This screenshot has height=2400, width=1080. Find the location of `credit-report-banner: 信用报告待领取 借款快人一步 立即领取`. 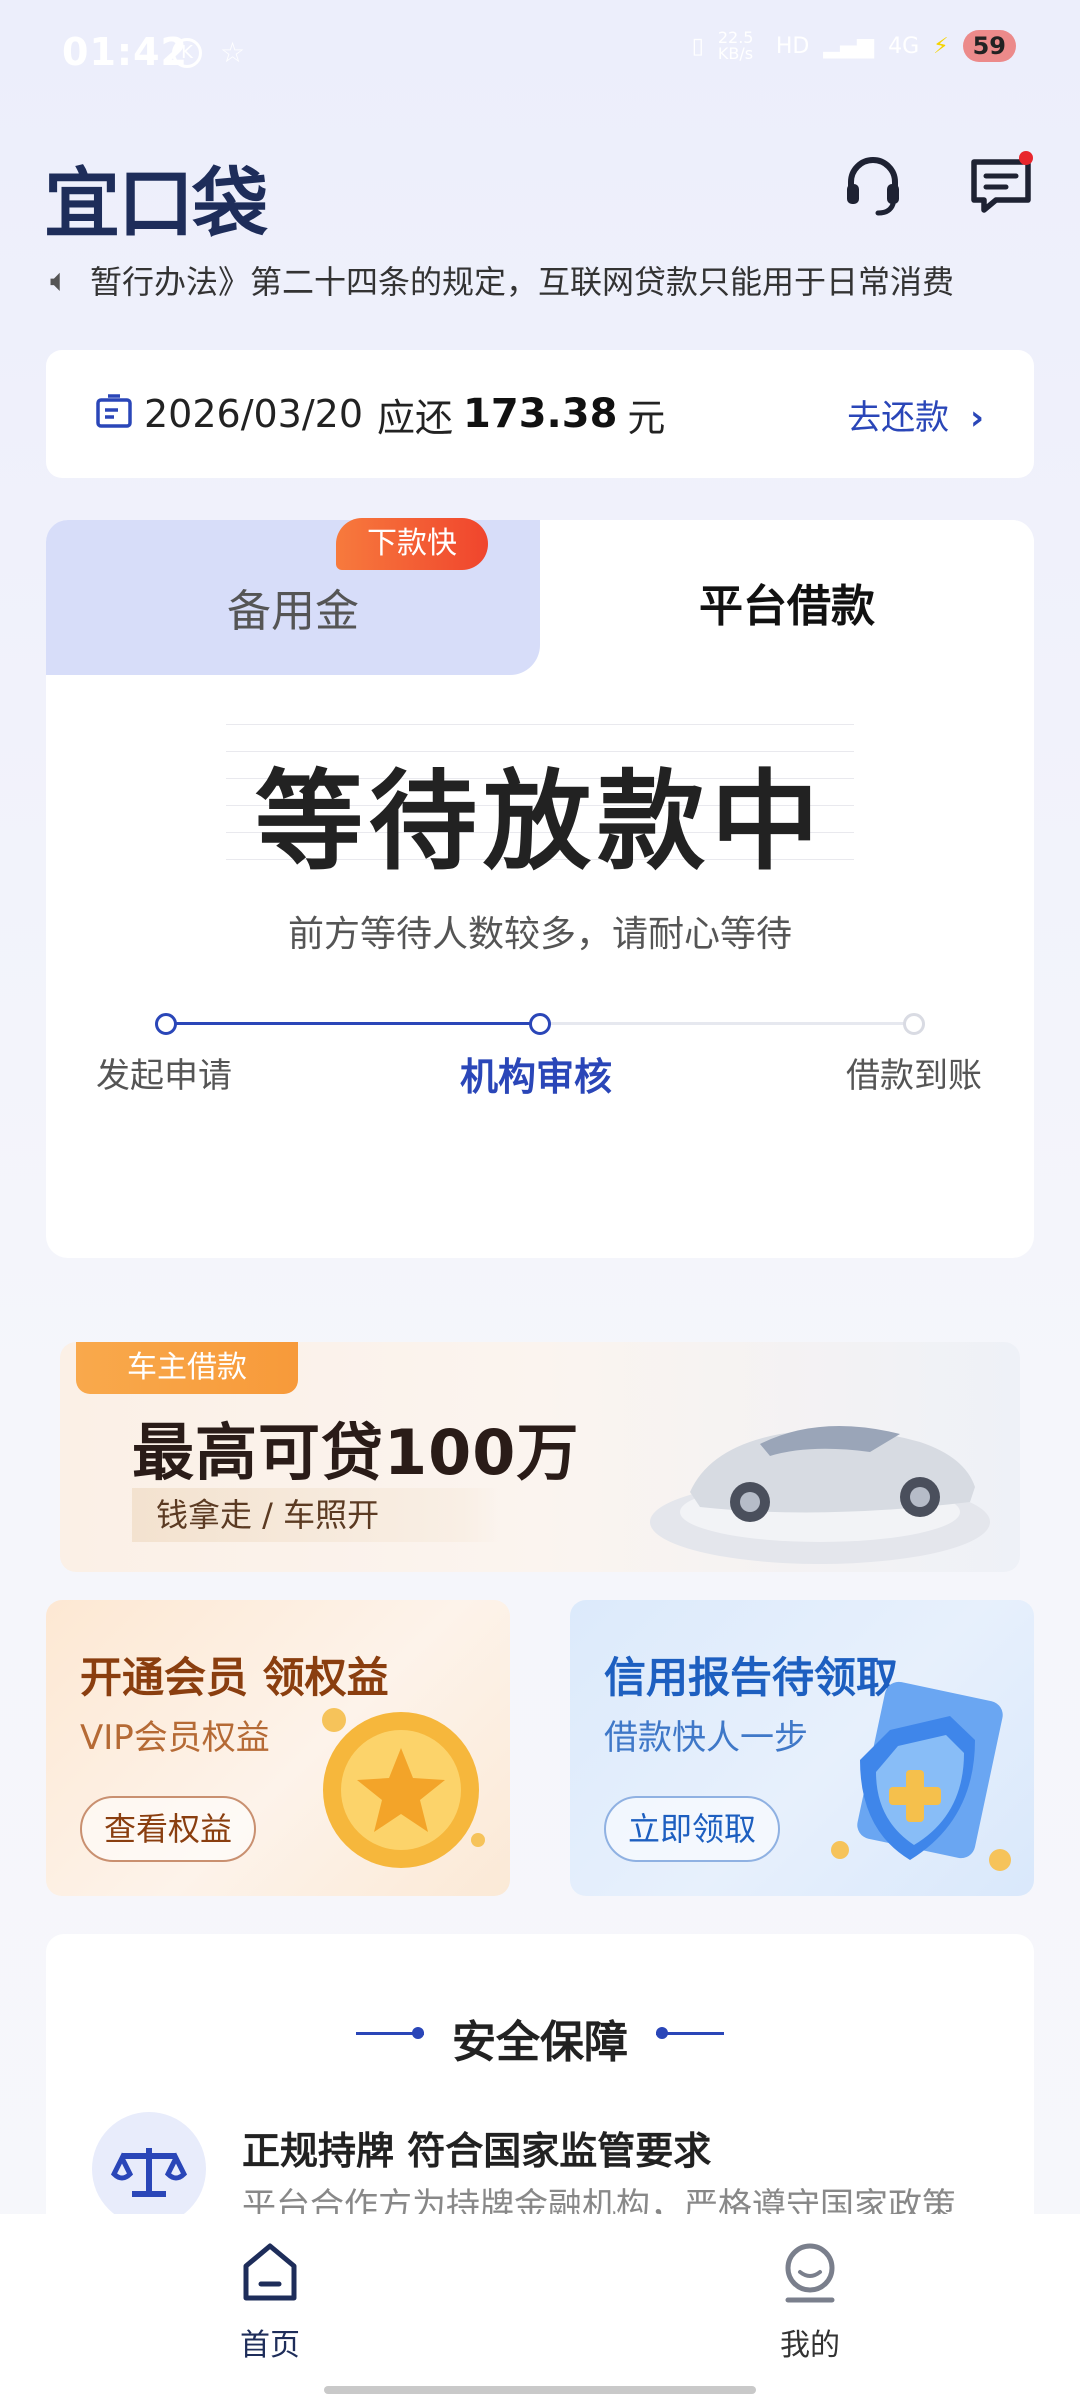

credit-report-banner: 信用报告待领取 借款快人一步 立即领取 is located at coordinates (802, 1748).